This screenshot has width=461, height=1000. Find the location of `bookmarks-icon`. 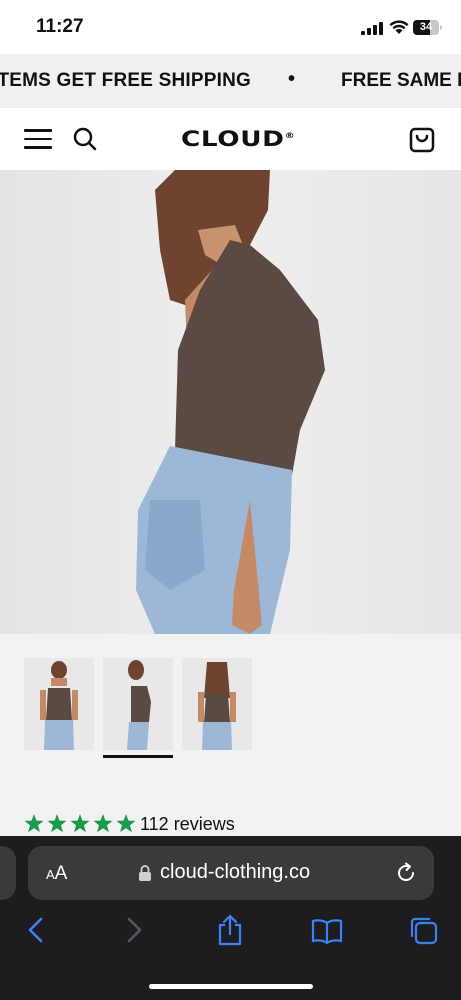

bookmarks-icon is located at coordinates (327, 931).